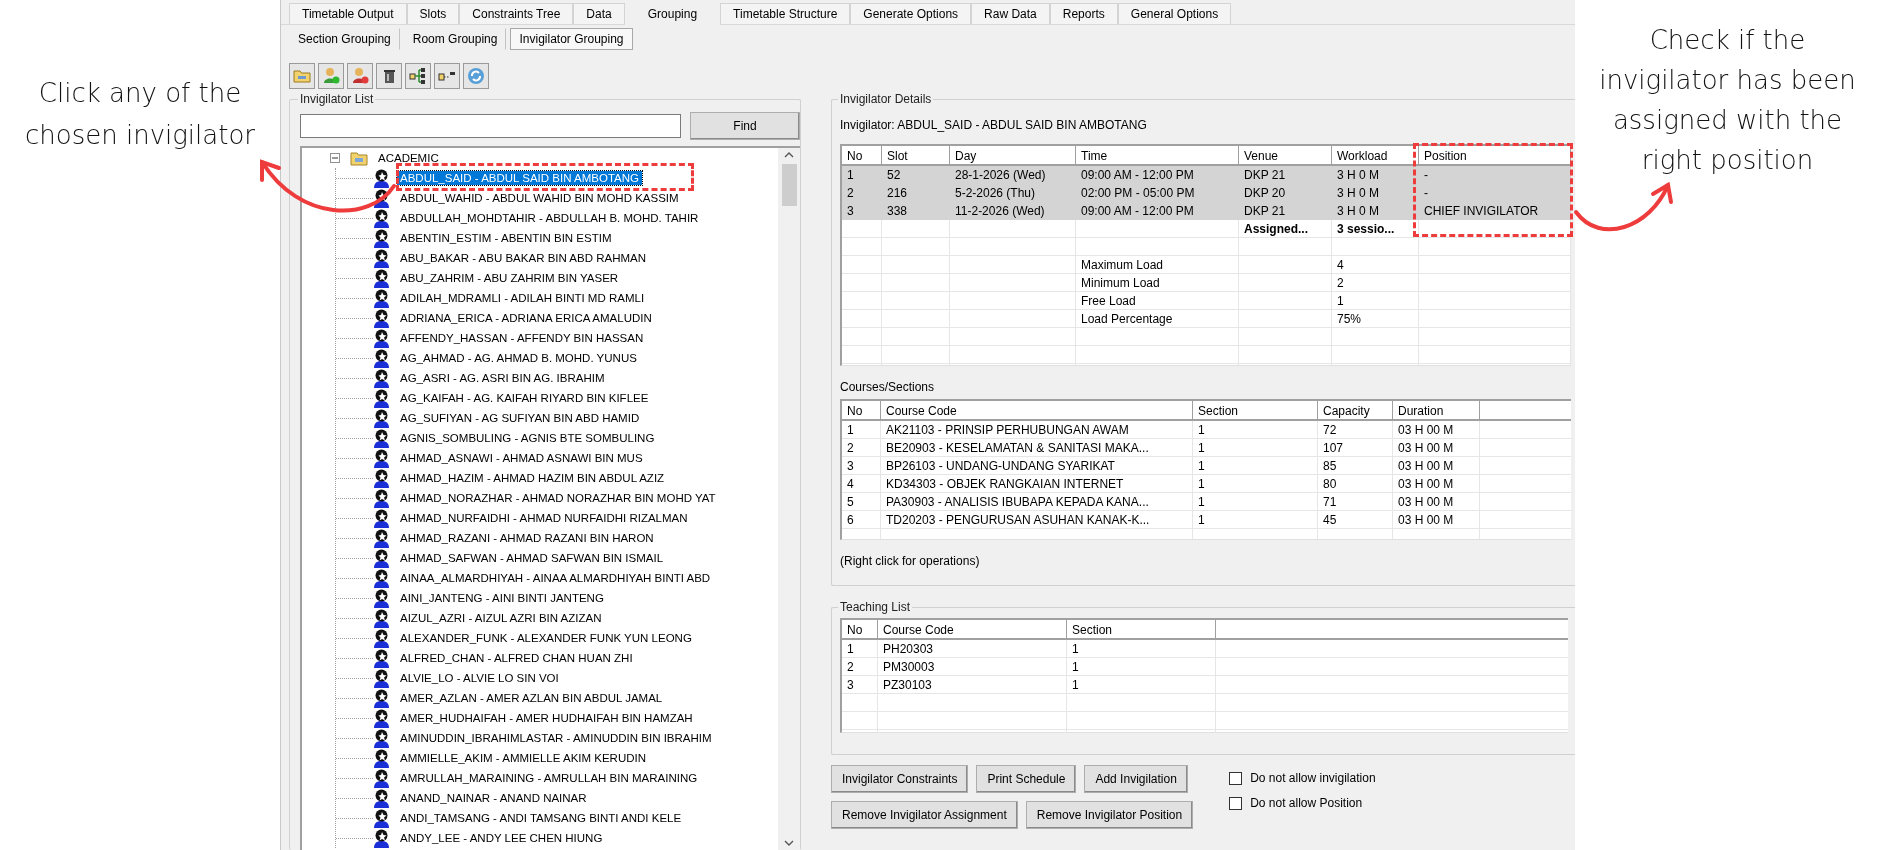 The width and height of the screenshot is (1880, 850). I want to click on action-button: Print Schedule, so click(1026, 779).